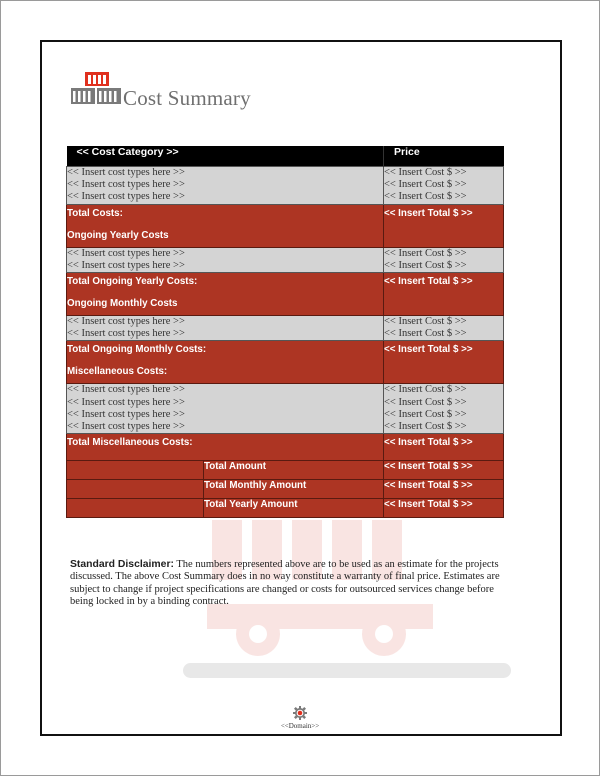  Describe the element at coordinates (443, 156) in the screenshot. I see `header-price: Price` at that location.